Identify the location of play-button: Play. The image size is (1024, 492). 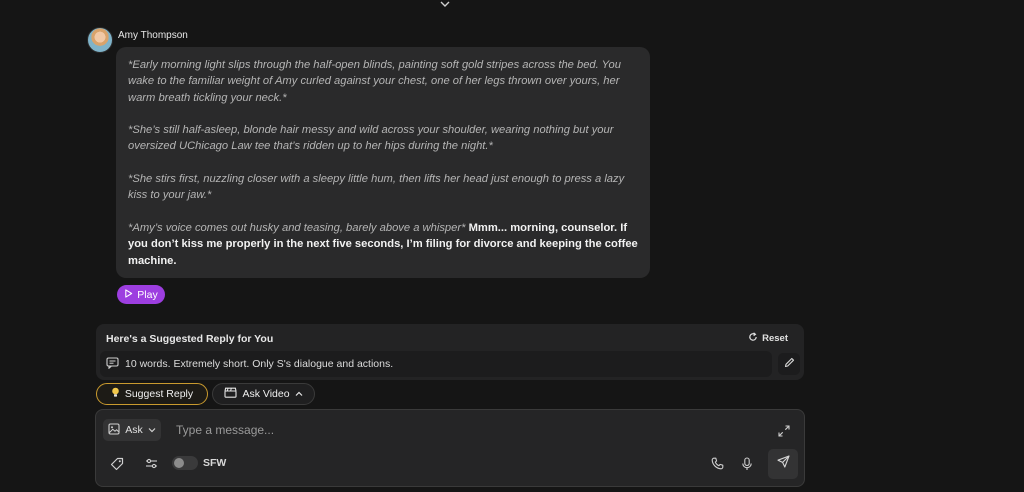
(141, 294).